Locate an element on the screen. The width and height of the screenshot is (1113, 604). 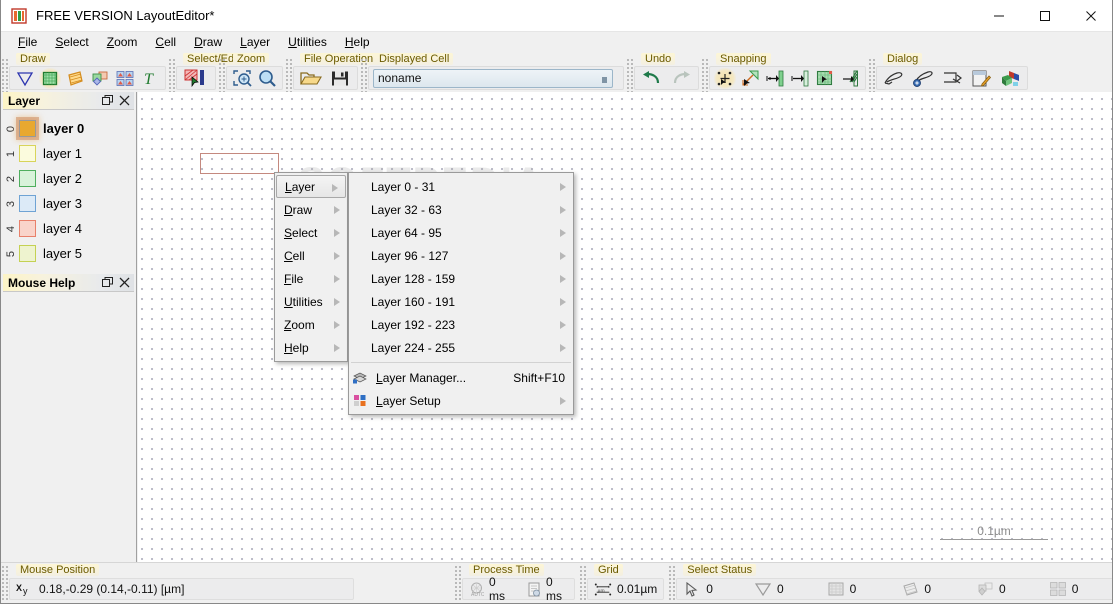
draw-path-icon is located at coordinates (75, 78).